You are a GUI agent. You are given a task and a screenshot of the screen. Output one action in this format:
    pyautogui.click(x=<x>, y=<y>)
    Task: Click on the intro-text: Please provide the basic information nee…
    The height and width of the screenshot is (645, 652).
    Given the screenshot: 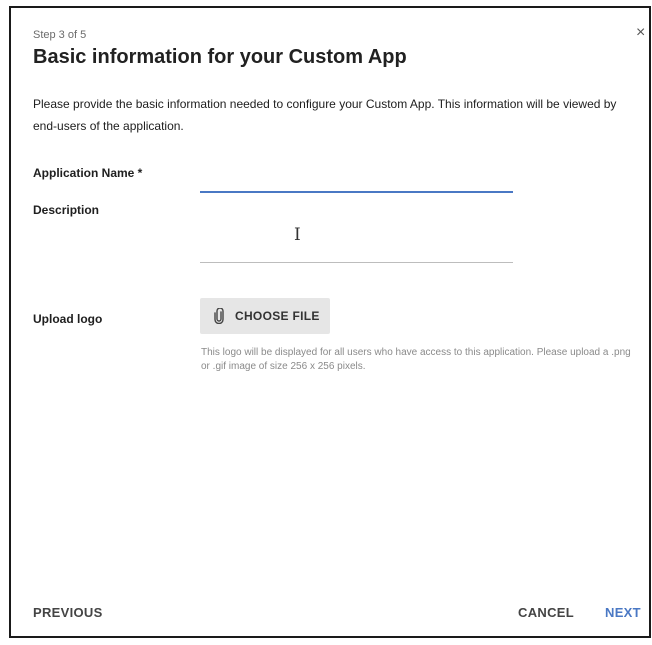 What is the action you would take?
    pyautogui.click(x=325, y=115)
    